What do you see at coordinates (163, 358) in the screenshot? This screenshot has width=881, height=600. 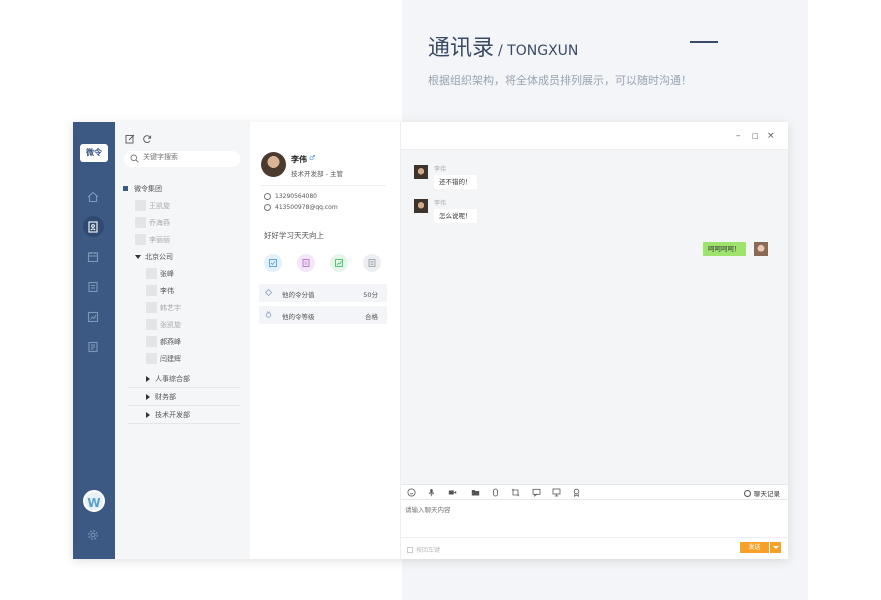 I see `list-item: 闫建辉` at bounding box center [163, 358].